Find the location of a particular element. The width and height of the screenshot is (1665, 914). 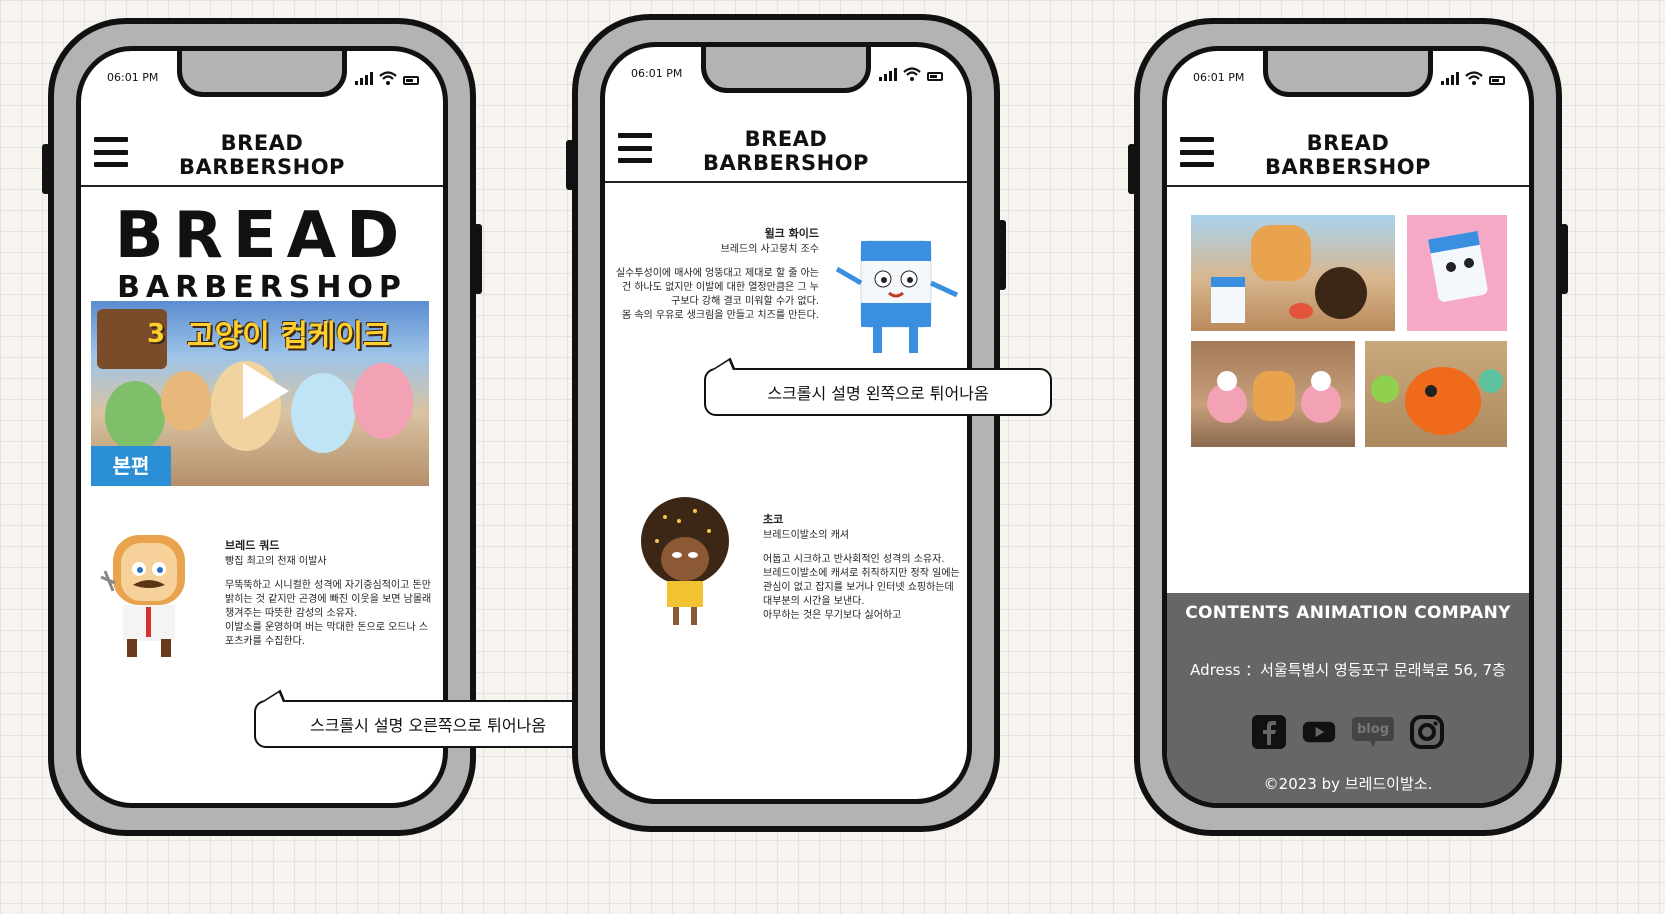

logo-line2: BARBERSHOP is located at coordinates (262, 287).